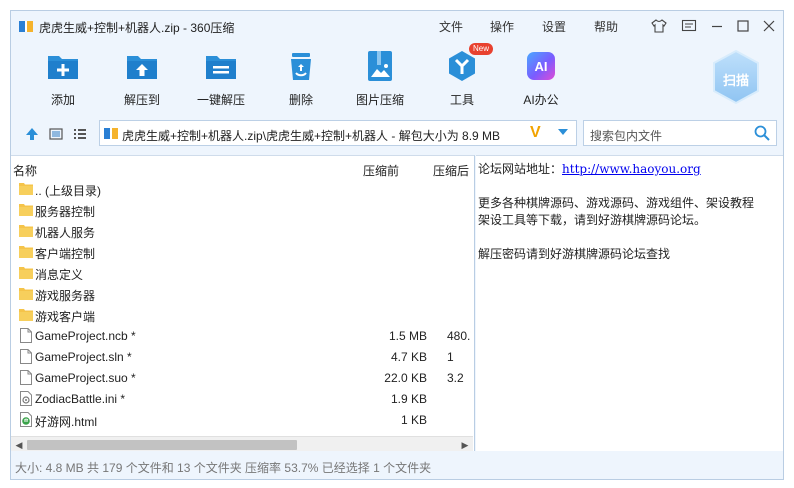 The image size is (794, 488). I want to click on maximize-icon, so click(743, 26).